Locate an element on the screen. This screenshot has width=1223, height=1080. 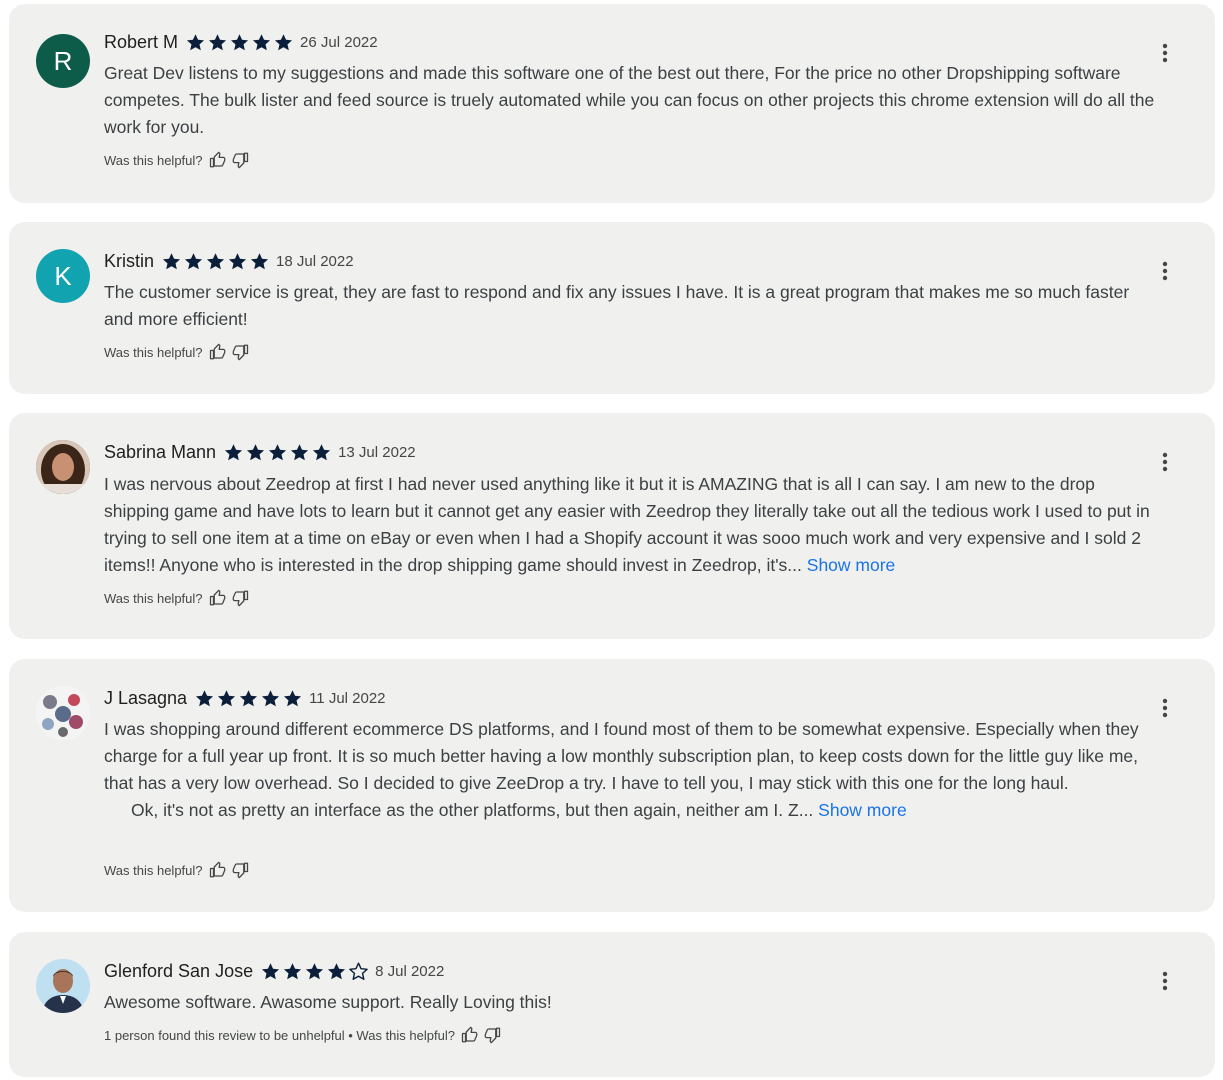
reviewer-name: Sabrina Mann is located at coordinates (160, 451).